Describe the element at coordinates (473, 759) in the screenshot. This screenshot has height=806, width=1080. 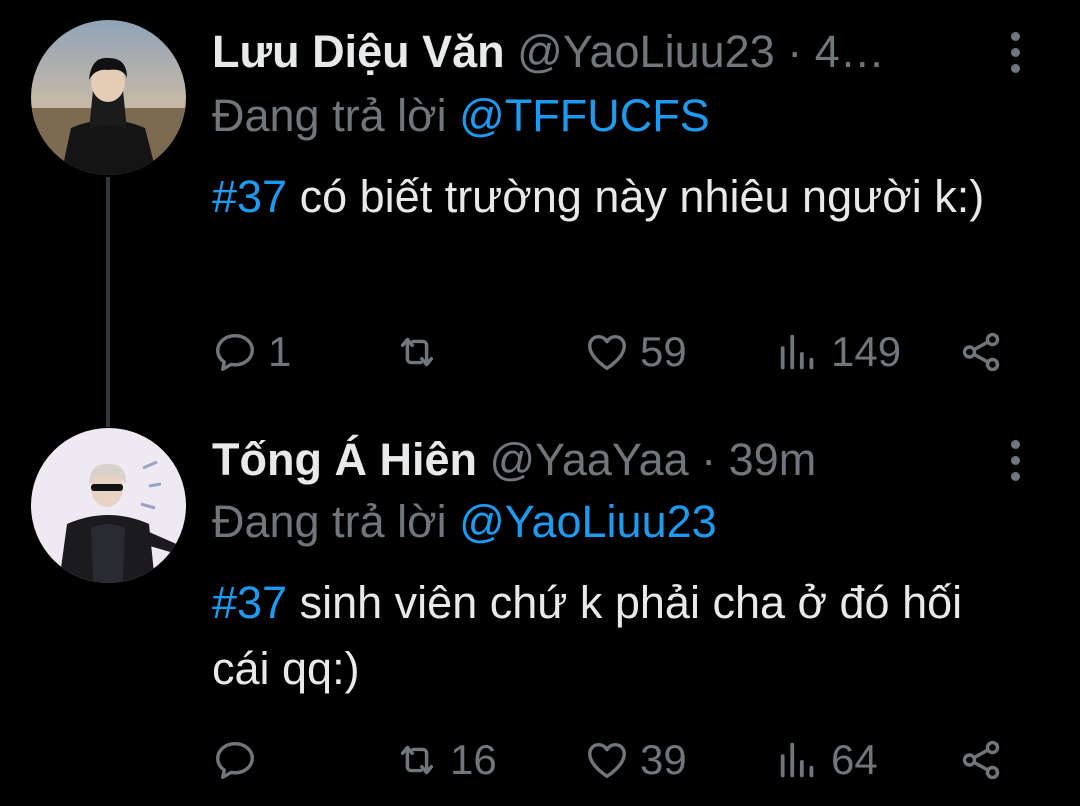
I see `retweet-count: 16` at that location.